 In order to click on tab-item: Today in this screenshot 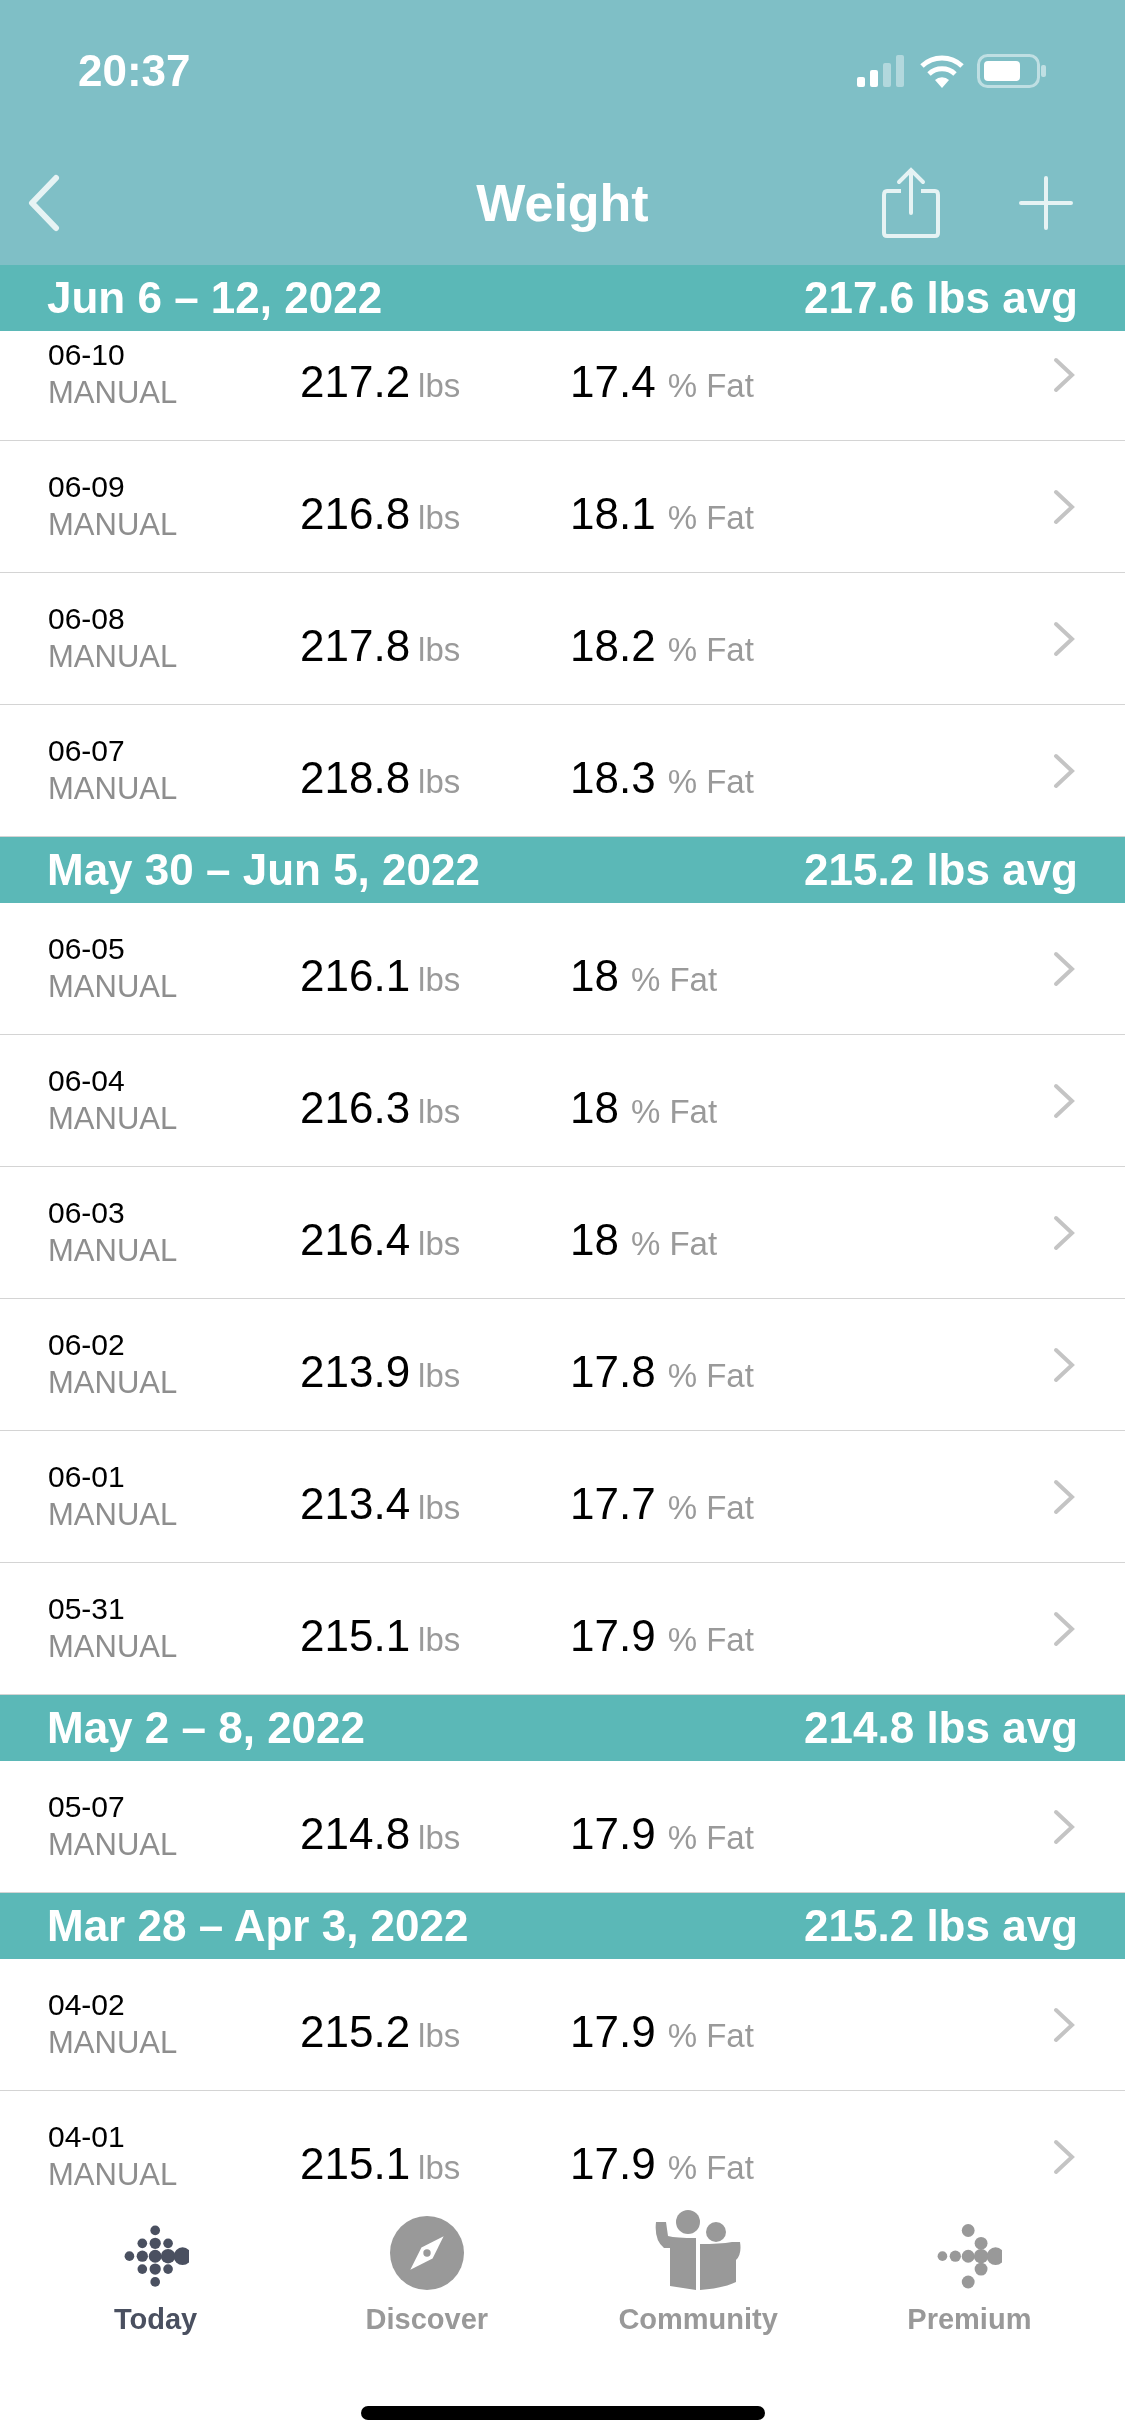, I will do `click(155, 2271)`.